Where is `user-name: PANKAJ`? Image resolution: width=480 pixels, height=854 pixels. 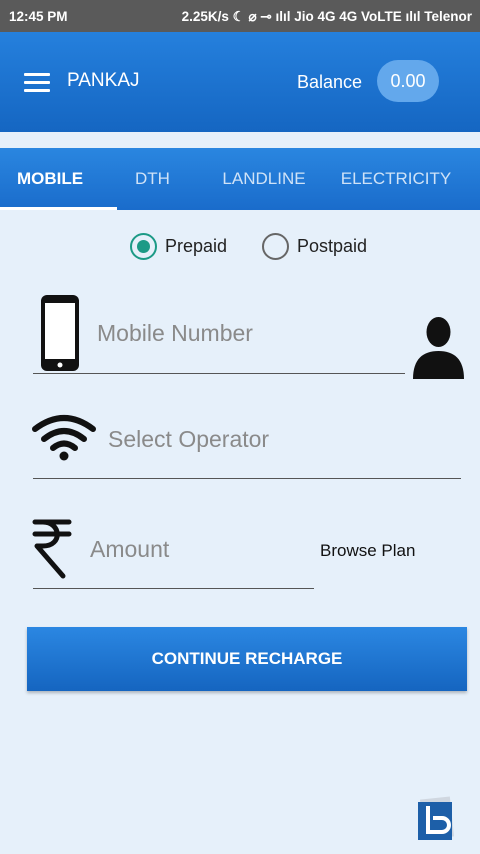 user-name: PANKAJ is located at coordinates (103, 80).